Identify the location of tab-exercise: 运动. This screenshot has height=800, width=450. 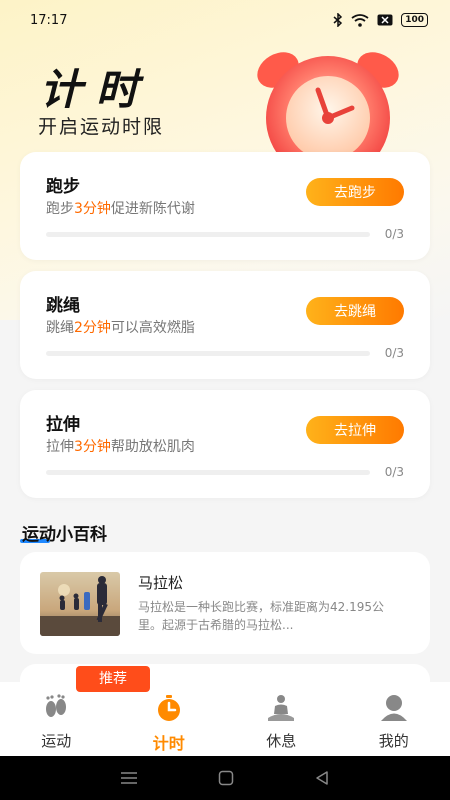
(56, 719).